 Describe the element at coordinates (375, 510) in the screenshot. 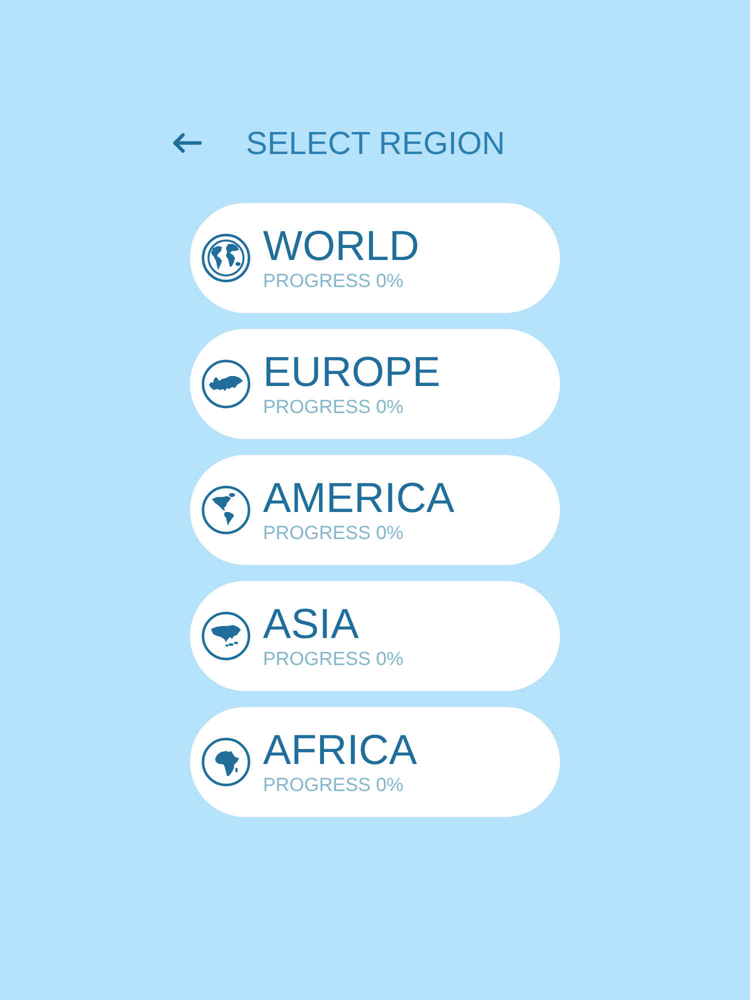

I see `region-button: AMERICA PROGRESS 0%` at that location.